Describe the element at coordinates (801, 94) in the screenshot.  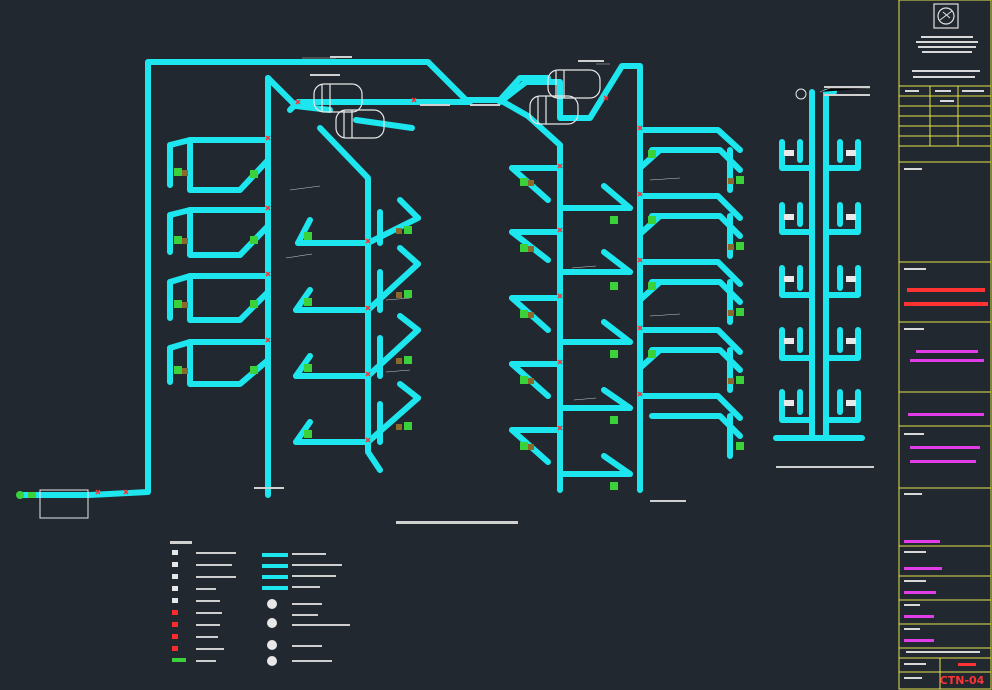
I see `pump-icon` at that location.